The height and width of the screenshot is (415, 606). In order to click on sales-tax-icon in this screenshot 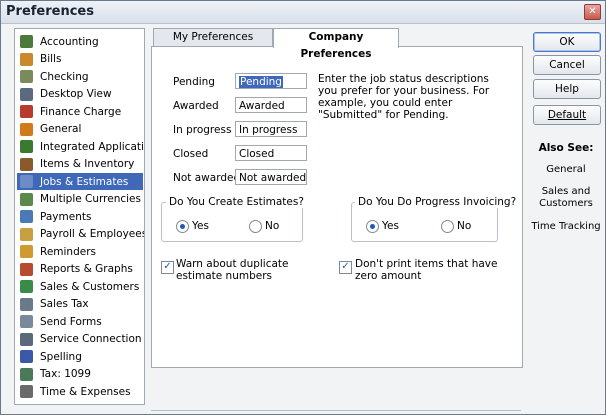, I will do `click(26, 304)`.